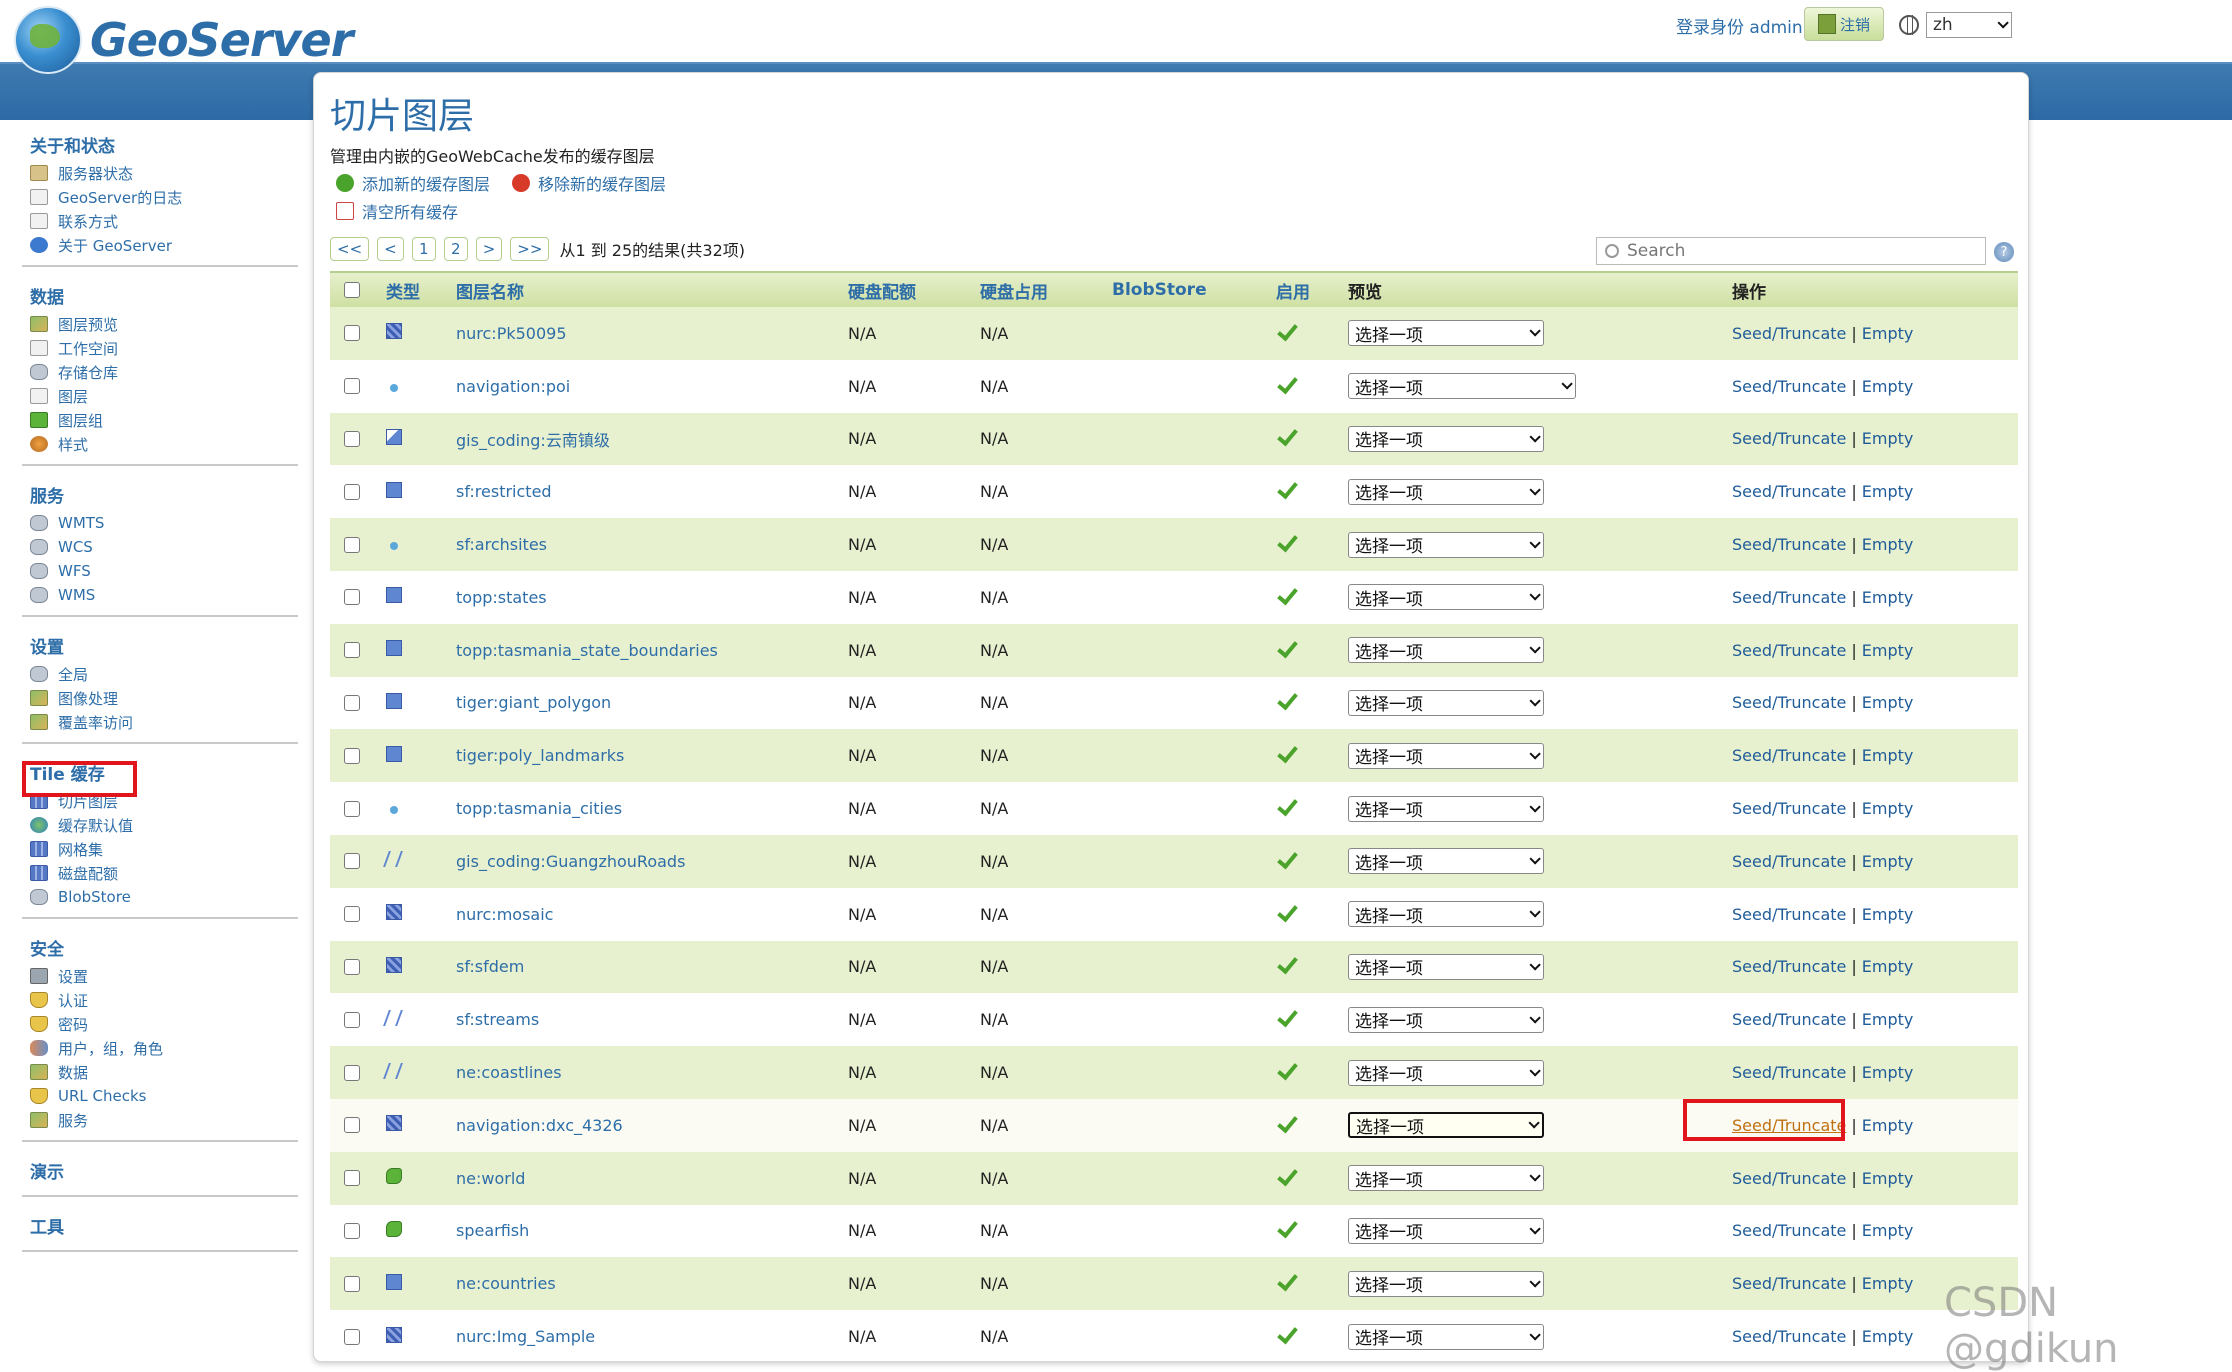  Describe the element at coordinates (914, 290) in the screenshot. I see `col-quota: 硬盘配额` at that location.